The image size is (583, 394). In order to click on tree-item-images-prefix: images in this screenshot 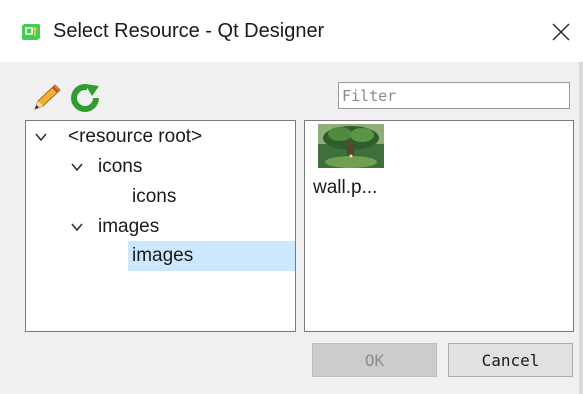, I will do `click(211, 256)`.